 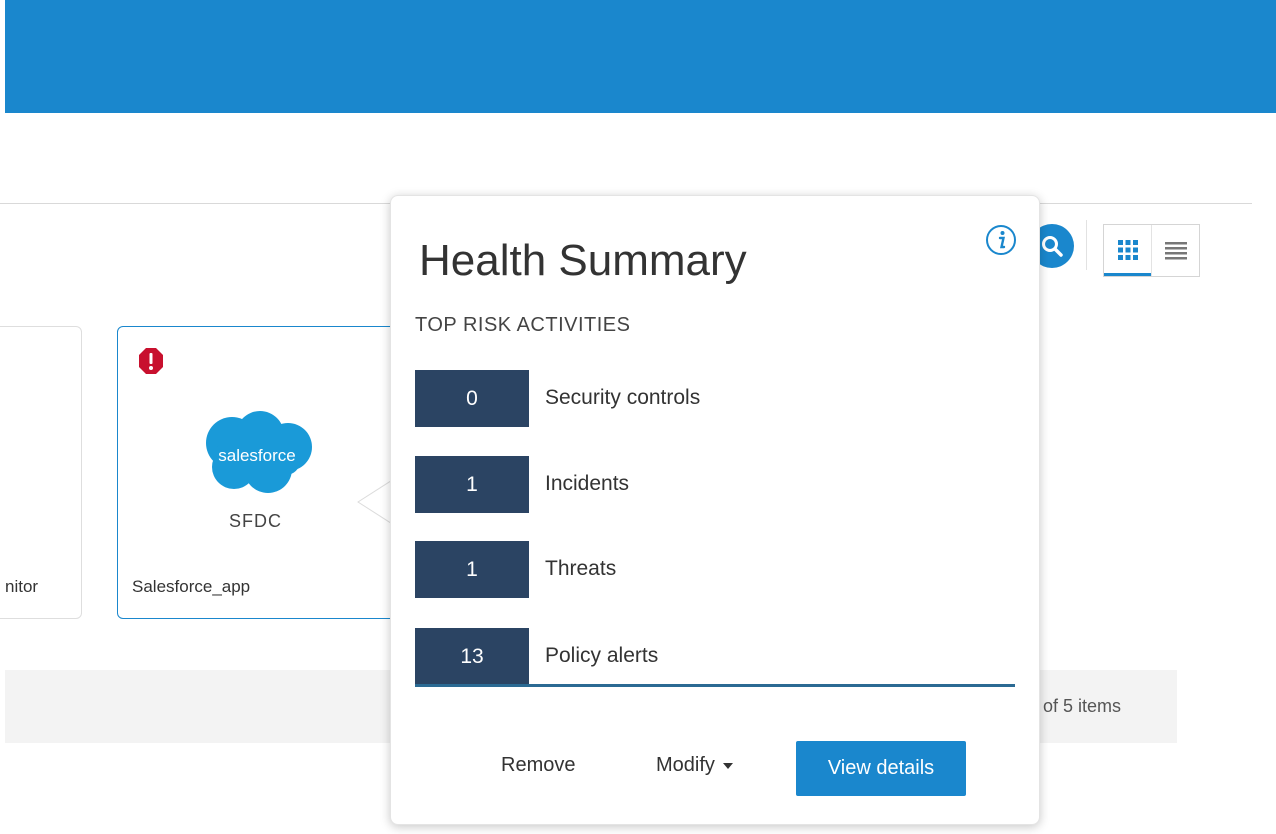 I want to click on list-view-icon, so click(x=1176, y=251).